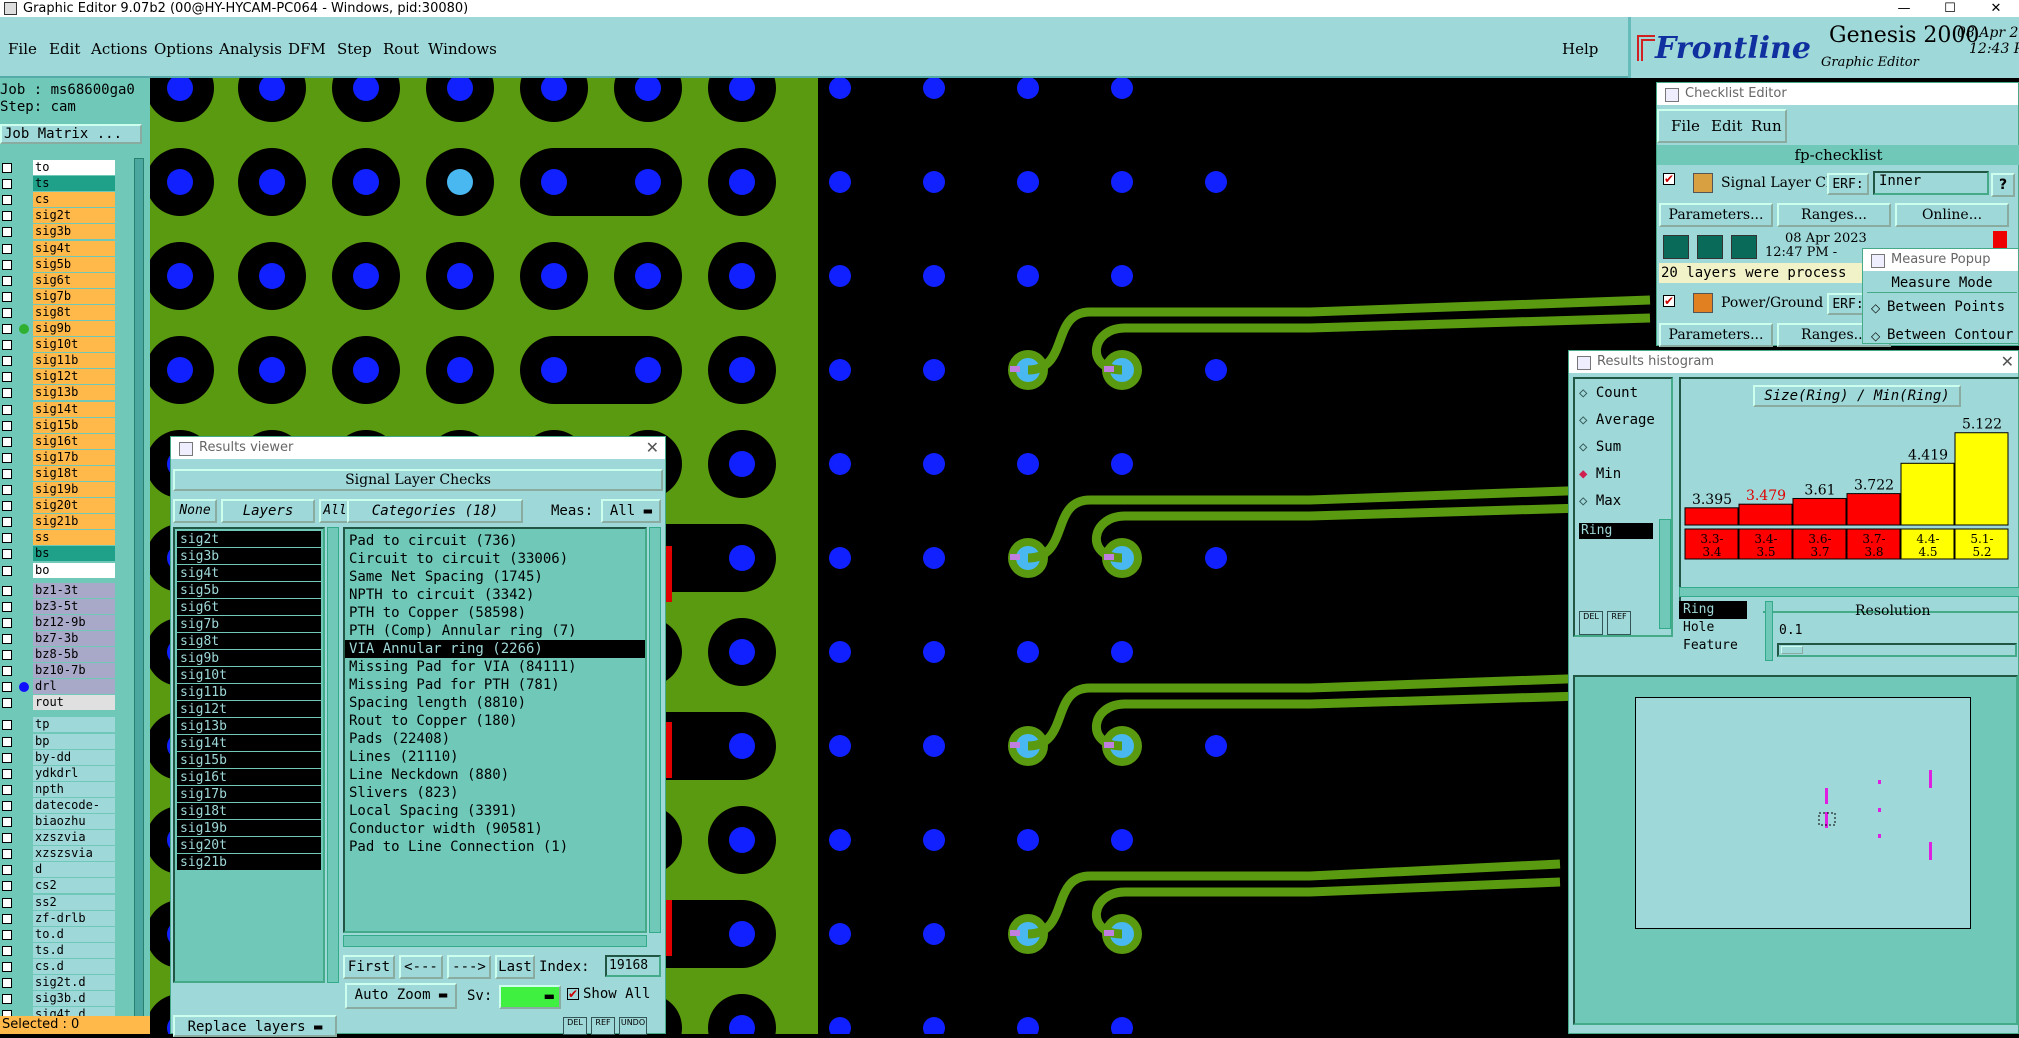  I want to click on category-item: Circuit to circuit (33006), so click(495, 559).